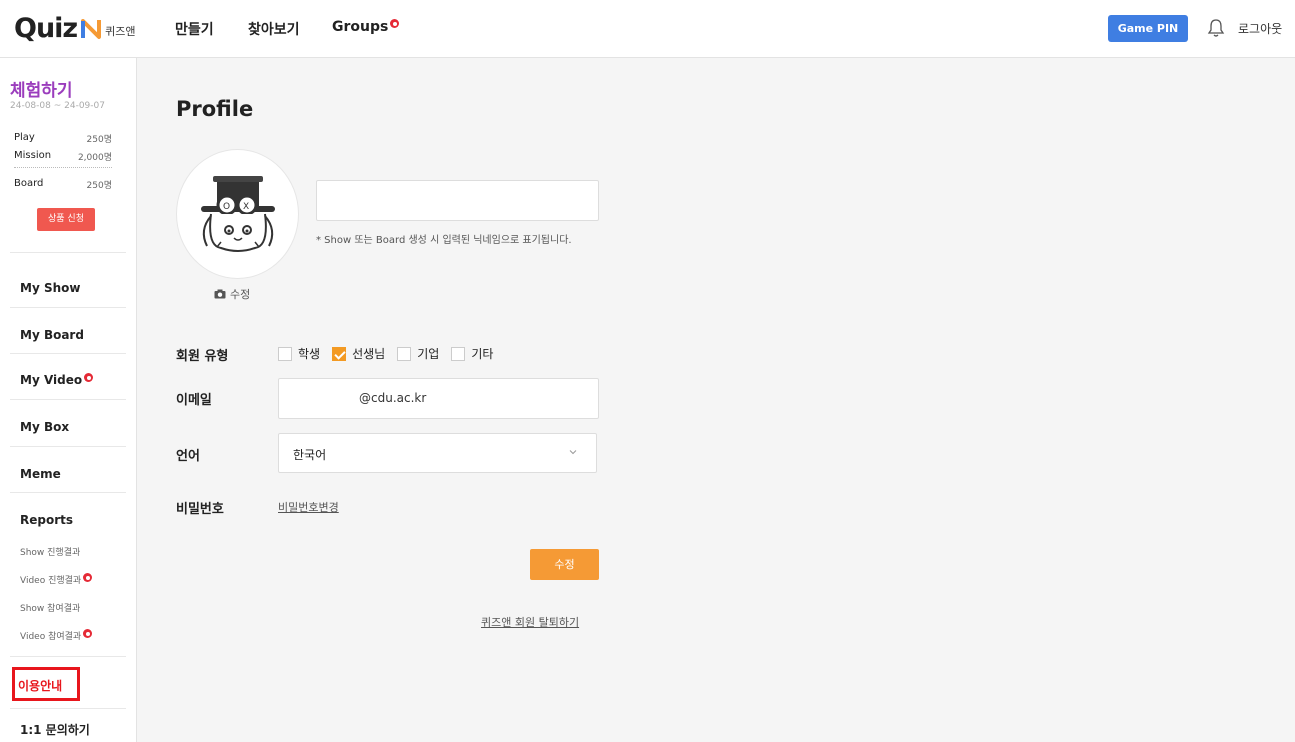  I want to click on change-password-link: 비밀번호변경, so click(308, 507).